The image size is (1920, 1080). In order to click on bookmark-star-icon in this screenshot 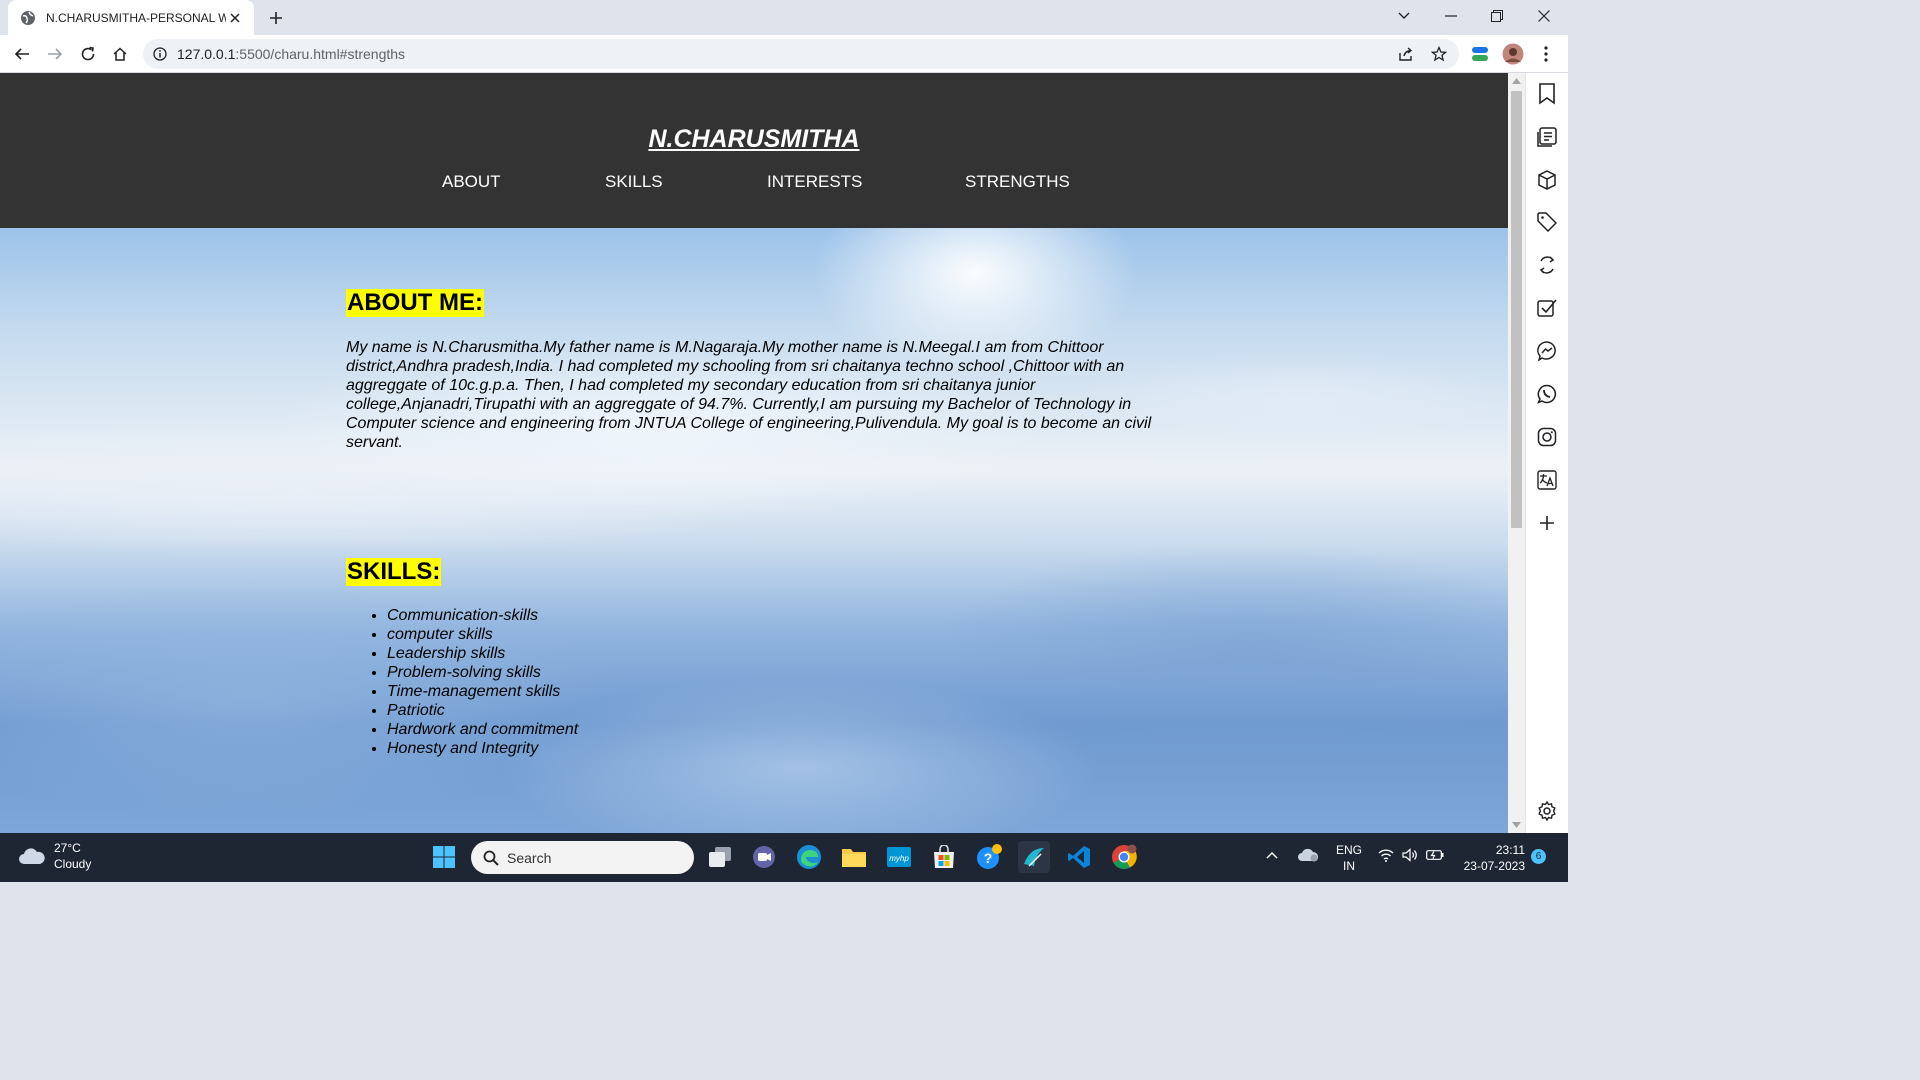, I will do `click(1439, 54)`.